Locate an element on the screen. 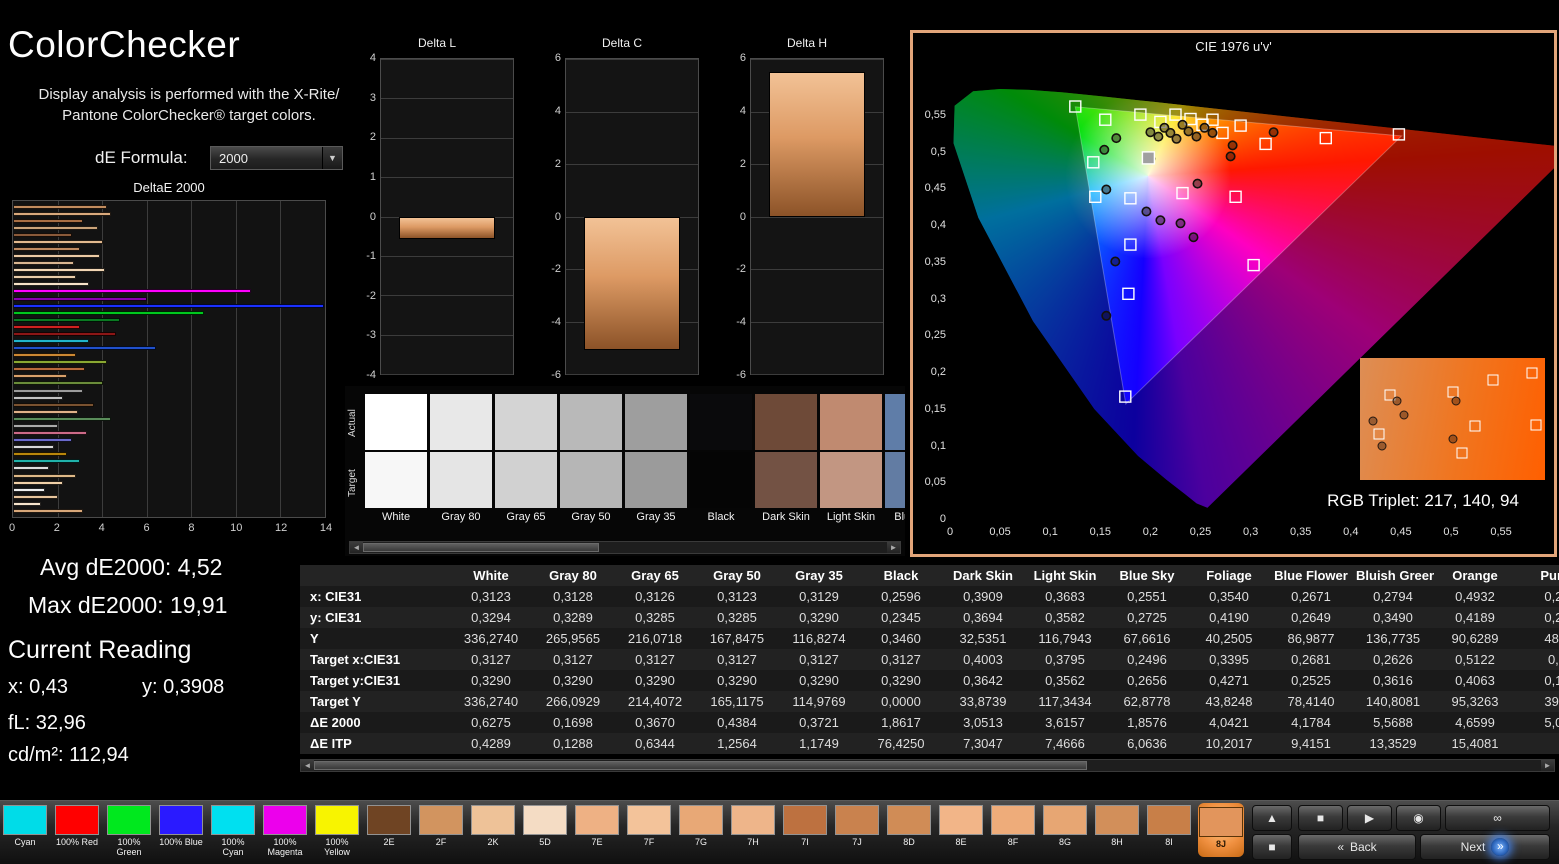 The height and width of the screenshot is (864, 1559). next-button: Next » is located at coordinates (1485, 847).